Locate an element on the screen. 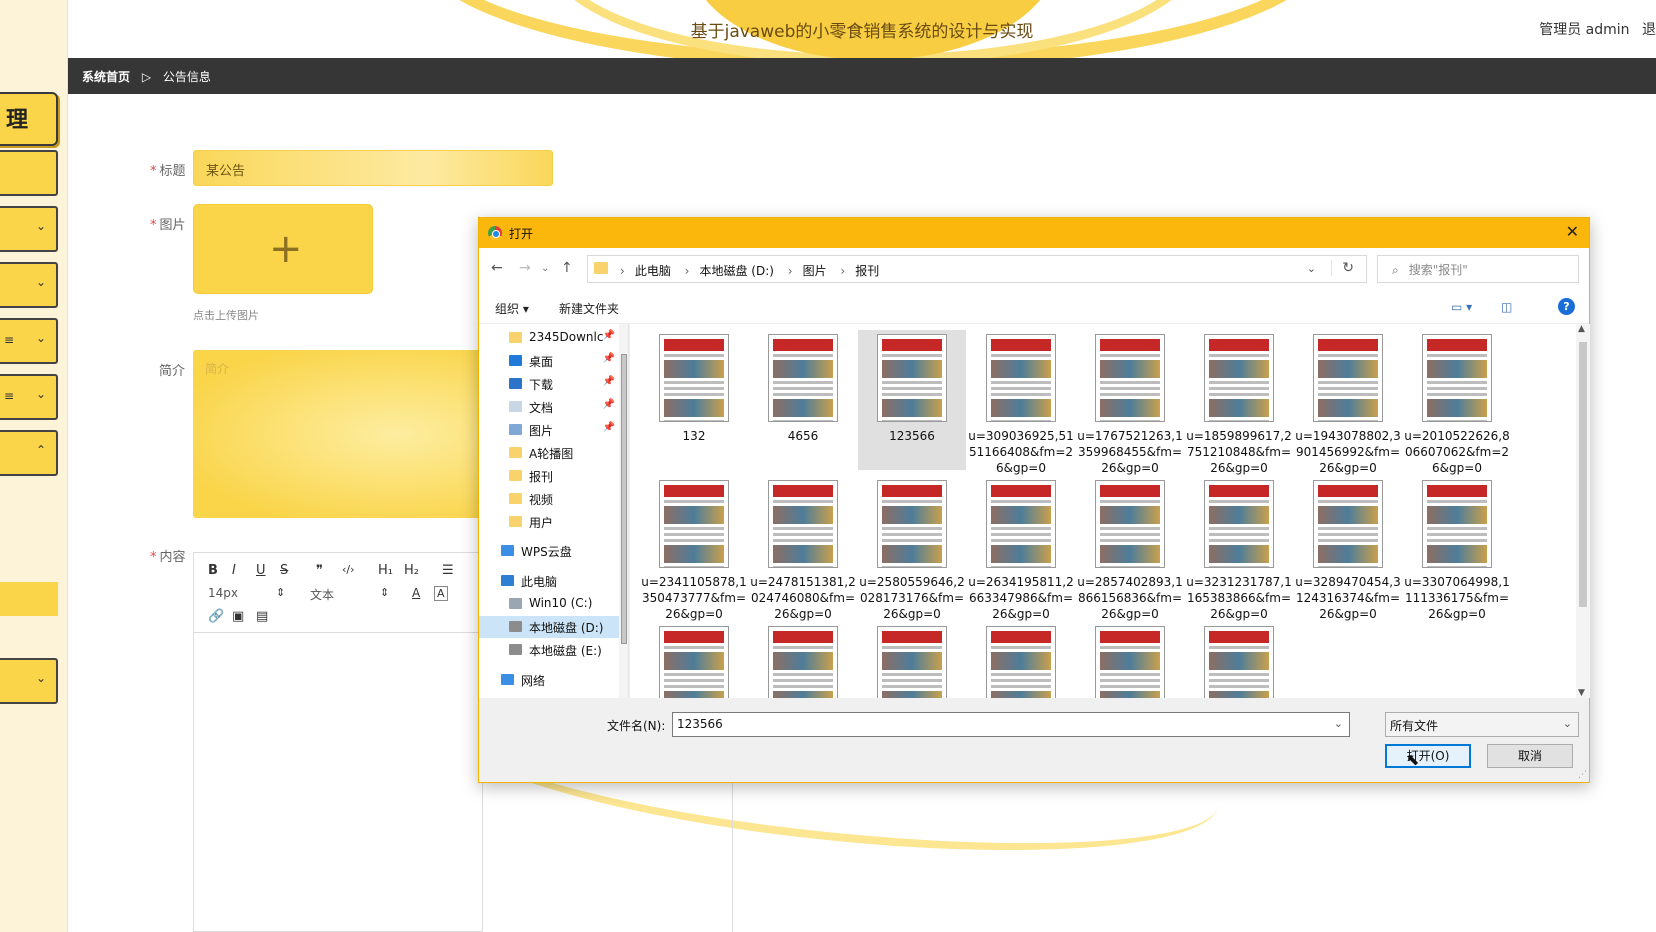 The height and width of the screenshot is (932, 1656). newspaper-thumbnail is located at coordinates (912, 524).